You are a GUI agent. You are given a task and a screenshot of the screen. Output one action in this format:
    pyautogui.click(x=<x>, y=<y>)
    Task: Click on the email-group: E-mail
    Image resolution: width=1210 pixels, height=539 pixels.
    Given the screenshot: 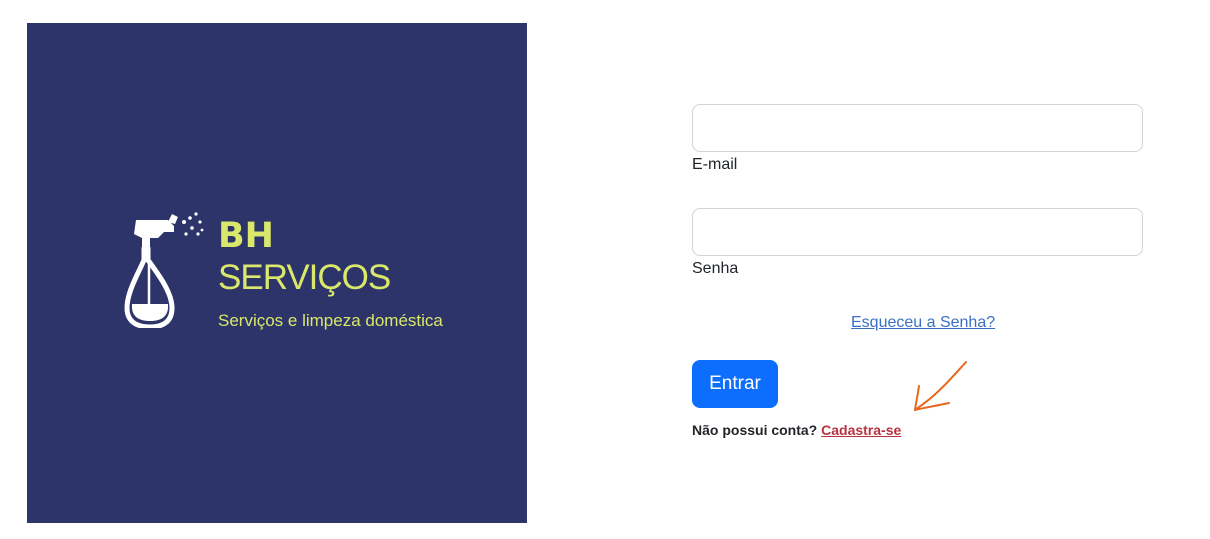 What is the action you would take?
    pyautogui.click(x=917, y=140)
    